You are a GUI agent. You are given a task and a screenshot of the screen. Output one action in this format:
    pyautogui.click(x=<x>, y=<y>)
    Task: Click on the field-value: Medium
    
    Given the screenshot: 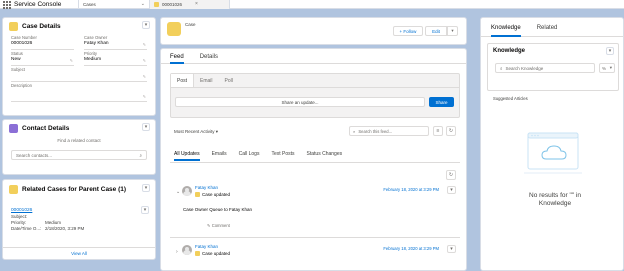 What is the action you would take?
    pyautogui.click(x=93, y=59)
    